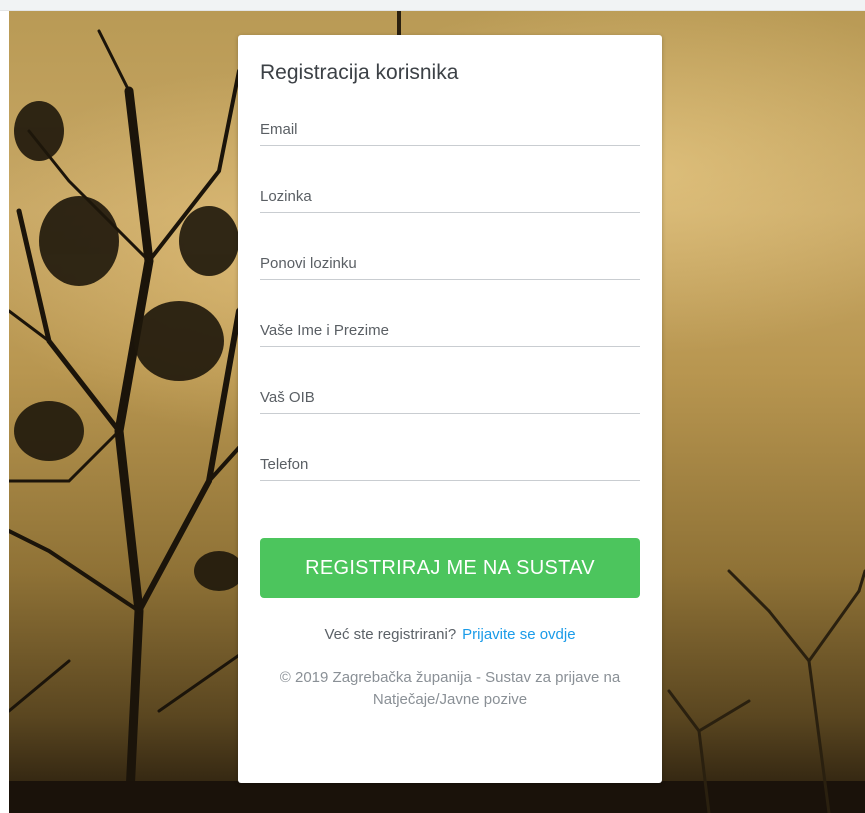 Image resolution: width=865 pixels, height=813 pixels. I want to click on login-prompt: Već ste registrirani? Prijavite se ovdje, so click(450, 634).